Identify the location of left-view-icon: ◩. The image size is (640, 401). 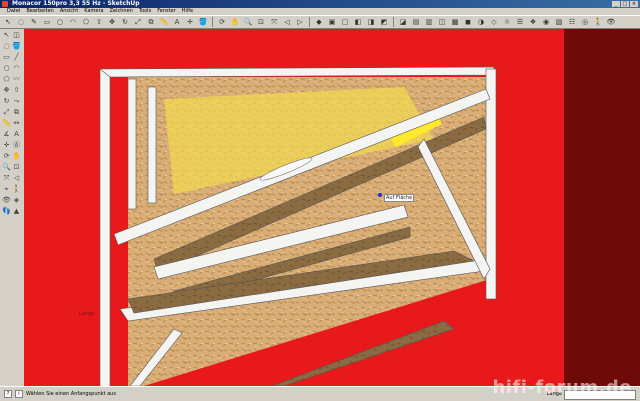
(384, 22).